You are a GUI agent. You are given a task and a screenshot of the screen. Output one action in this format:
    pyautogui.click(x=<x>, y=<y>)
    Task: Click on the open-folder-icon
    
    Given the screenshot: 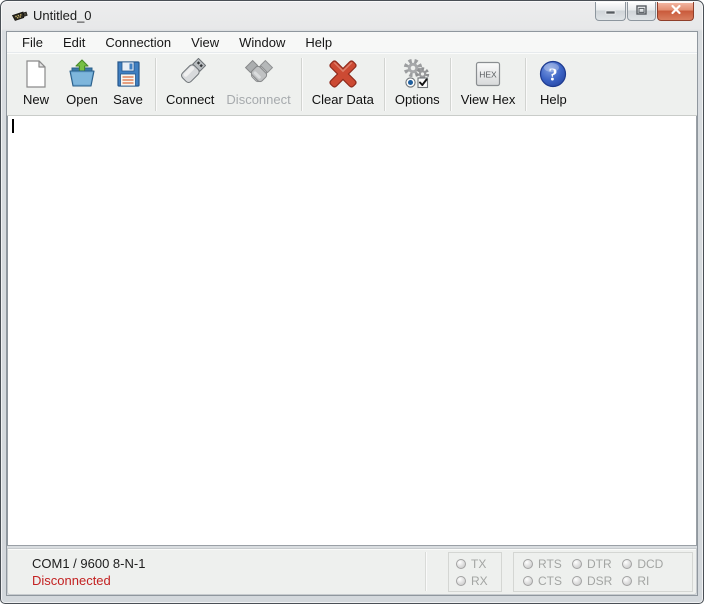 What is the action you would take?
    pyautogui.click(x=82, y=74)
    